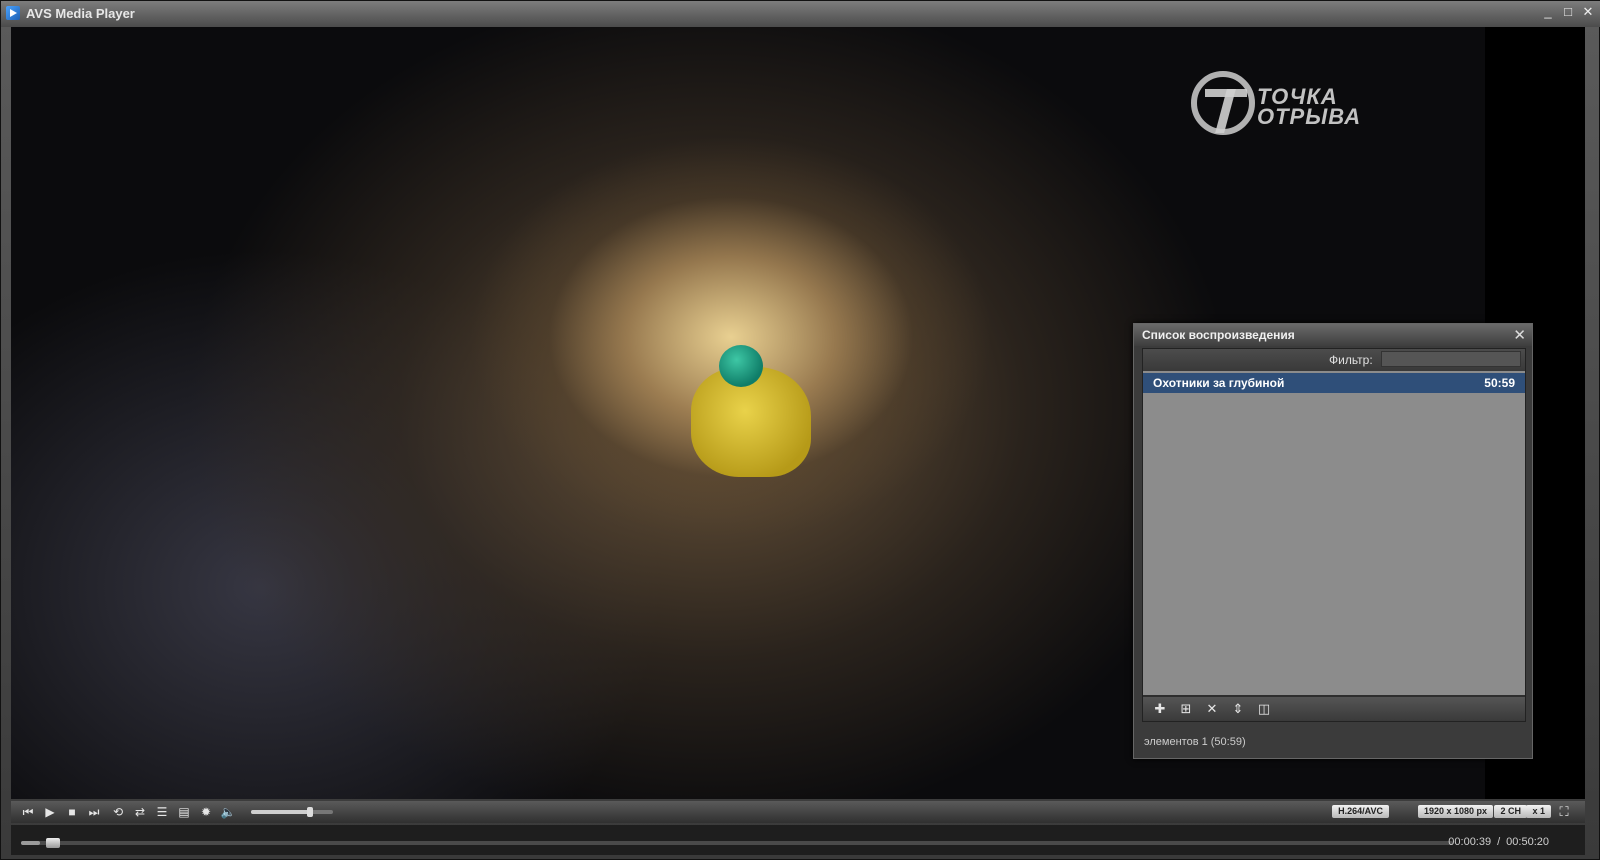  I want to click on playlist-close-icon: ✕, so click(1519, 335).